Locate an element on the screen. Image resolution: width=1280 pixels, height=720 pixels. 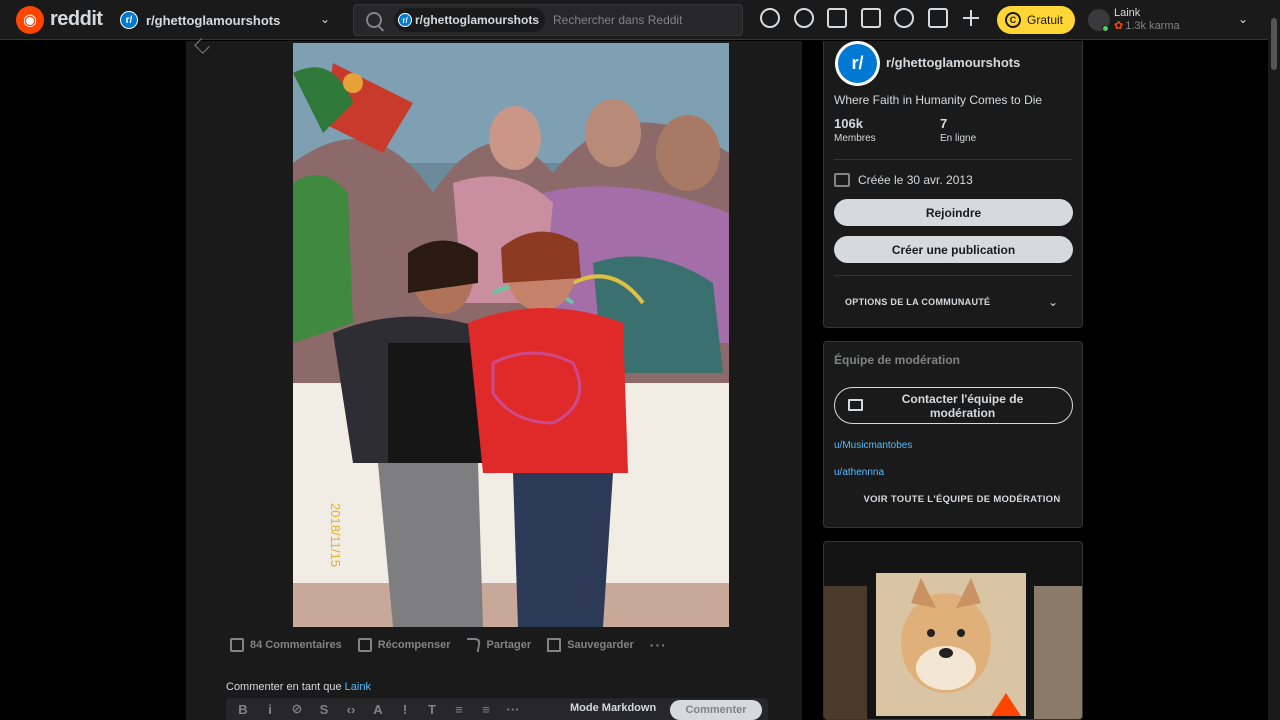
premium-label: Gratuit is located at coordinates (1045, 20).